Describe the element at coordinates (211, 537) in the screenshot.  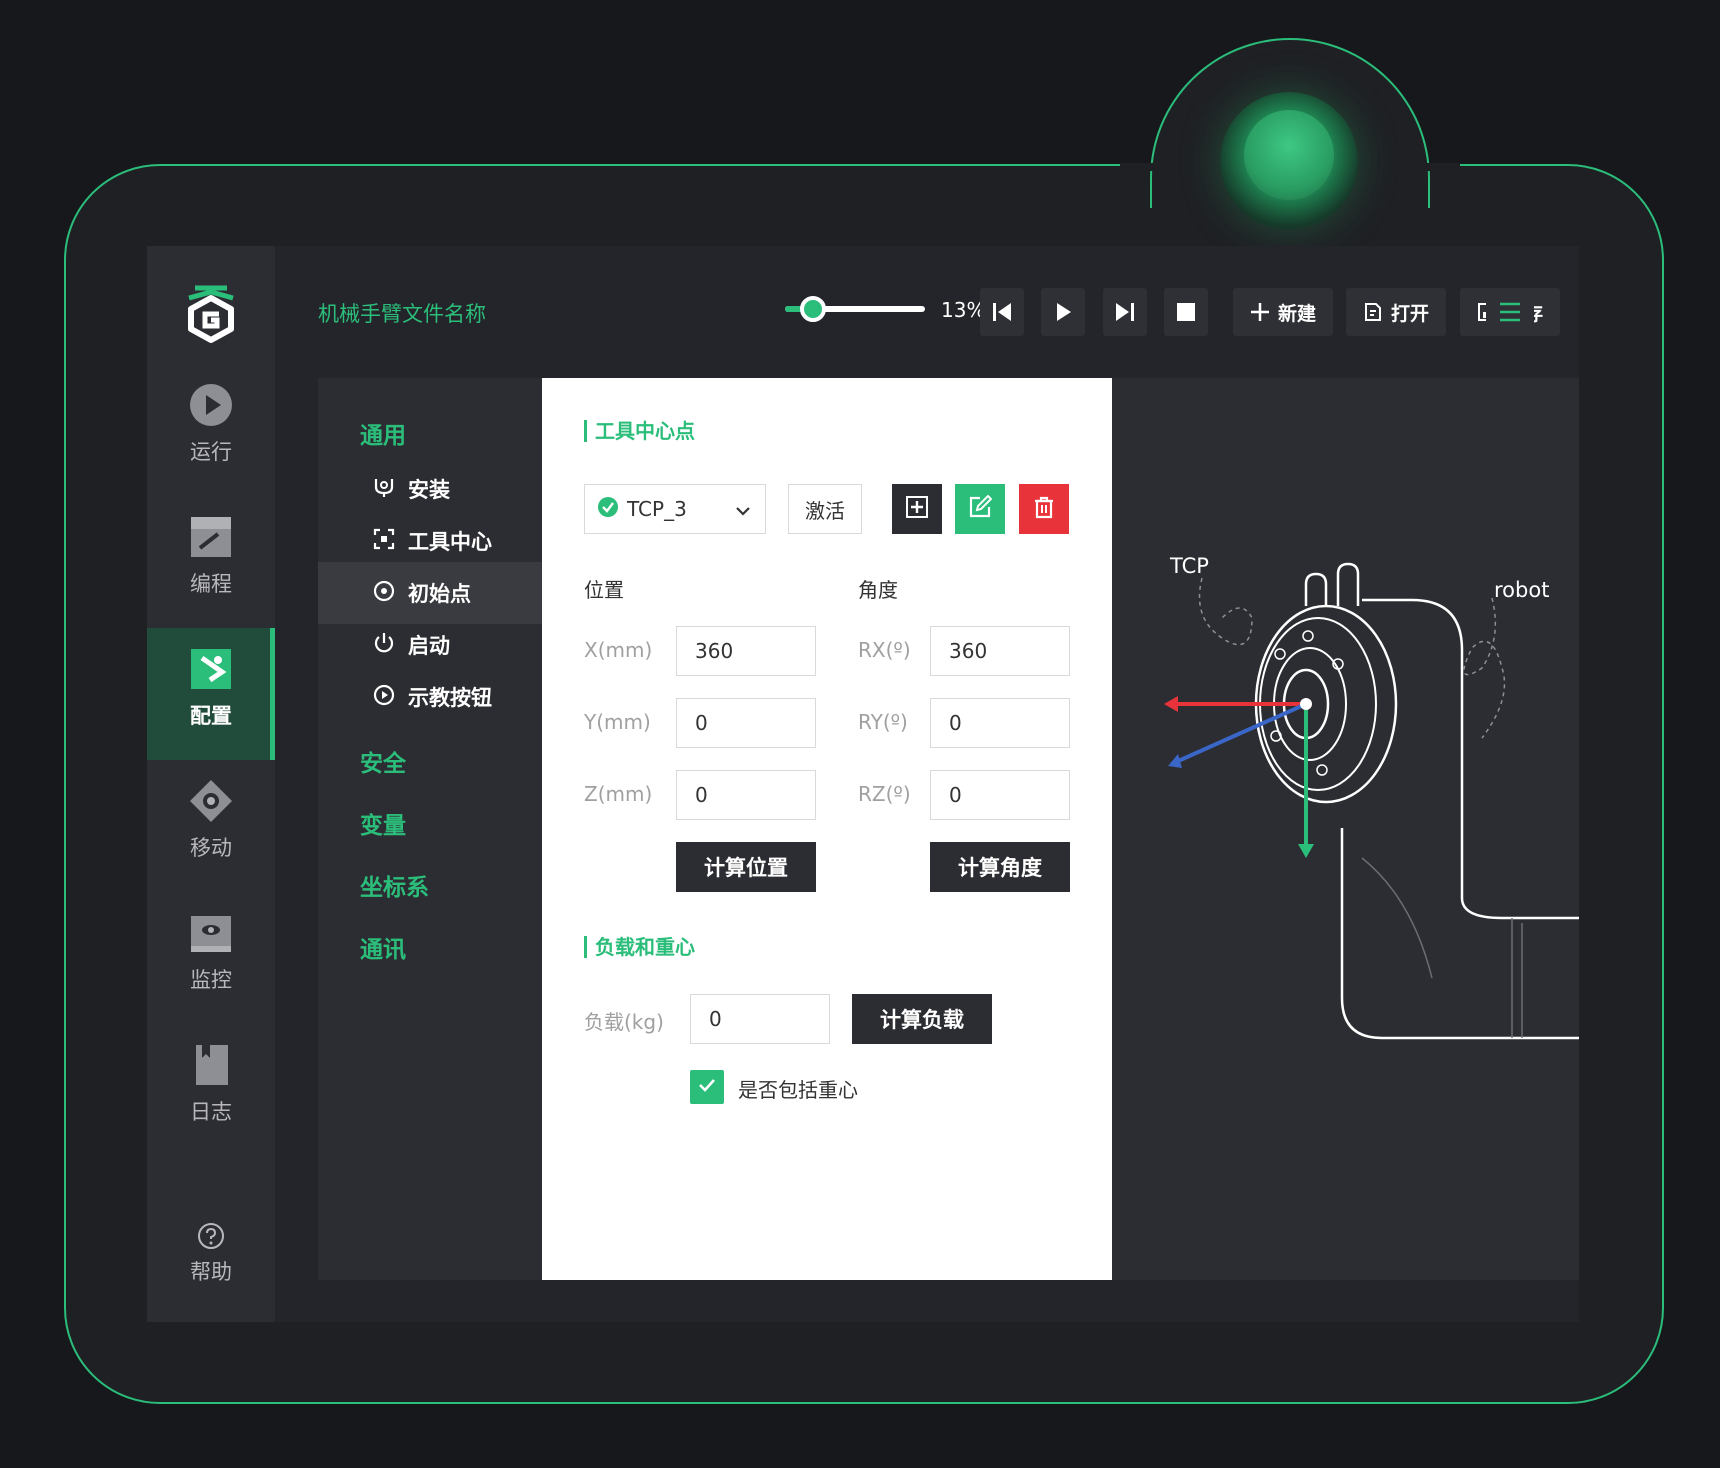
I see `program-icon` at that location.